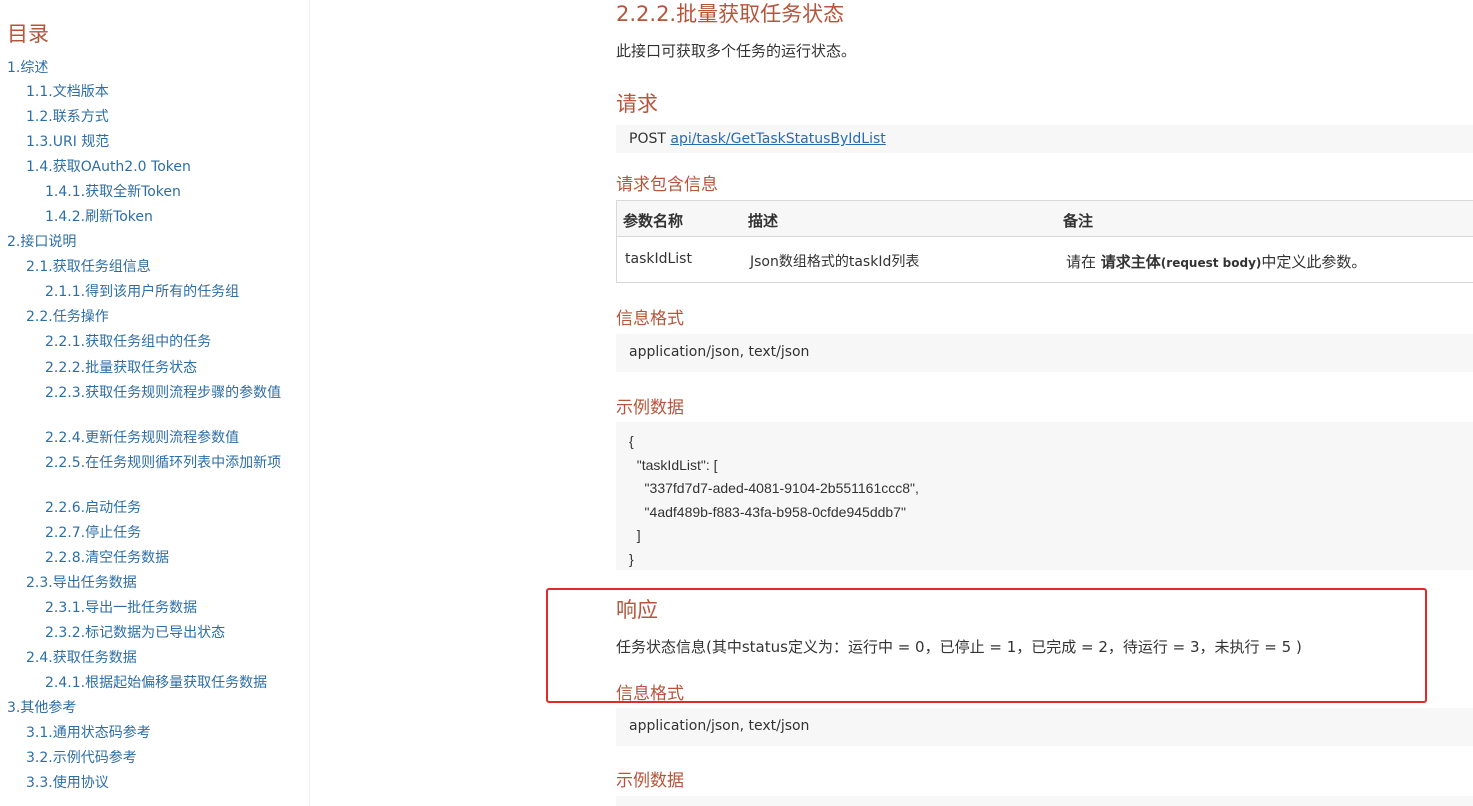 The image size is (1473, 806). I want to click on th-description: 描述, so click(763, 221).